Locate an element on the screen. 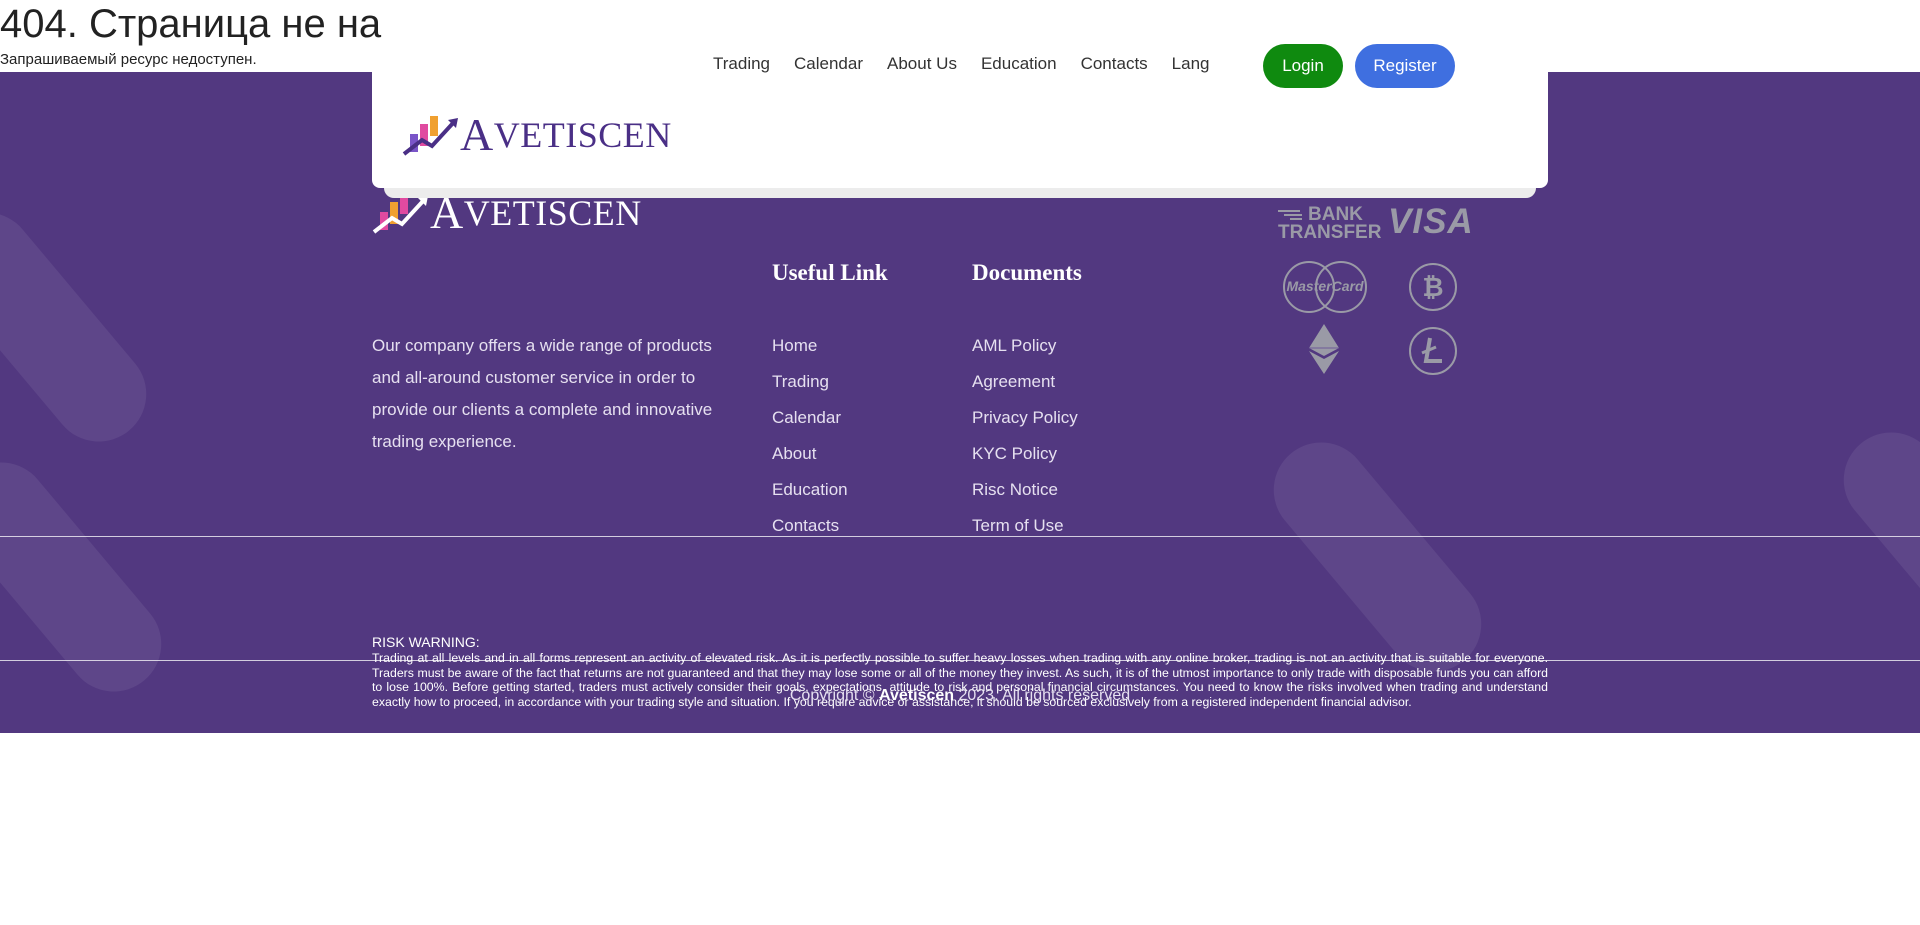 This screenshot has width=1920, height=925. doc-link-risc-notice: Risc Notice is located at coordinates (1025, 490).